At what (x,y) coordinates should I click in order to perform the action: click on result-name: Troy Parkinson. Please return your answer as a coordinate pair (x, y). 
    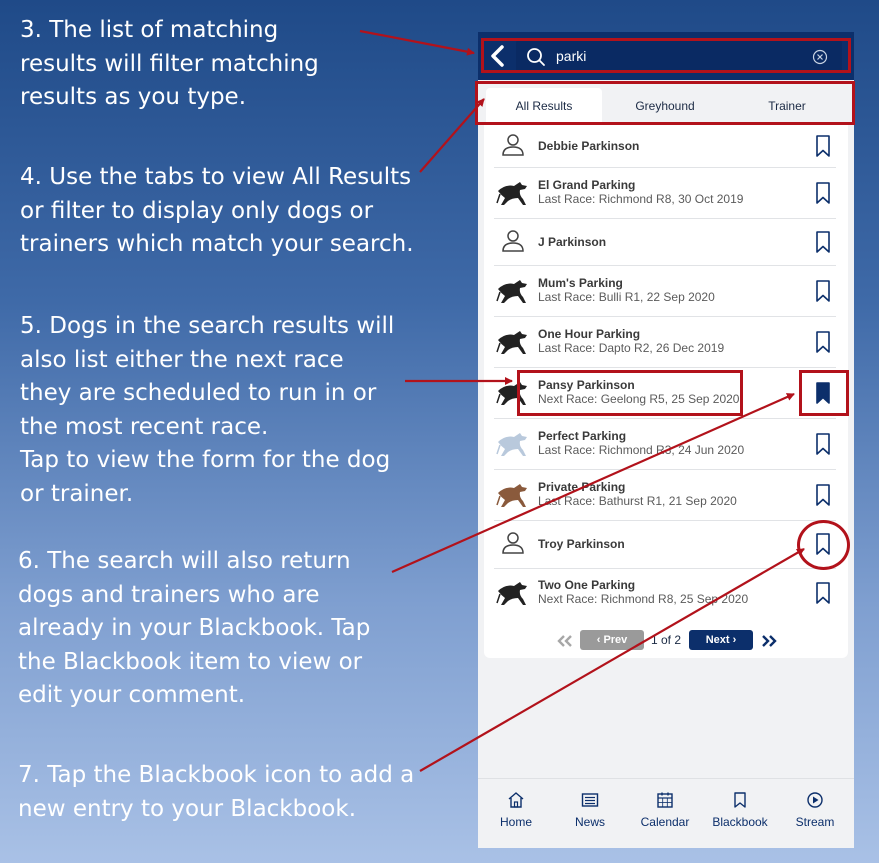
    Looking at the image, I should click on (581, 544).